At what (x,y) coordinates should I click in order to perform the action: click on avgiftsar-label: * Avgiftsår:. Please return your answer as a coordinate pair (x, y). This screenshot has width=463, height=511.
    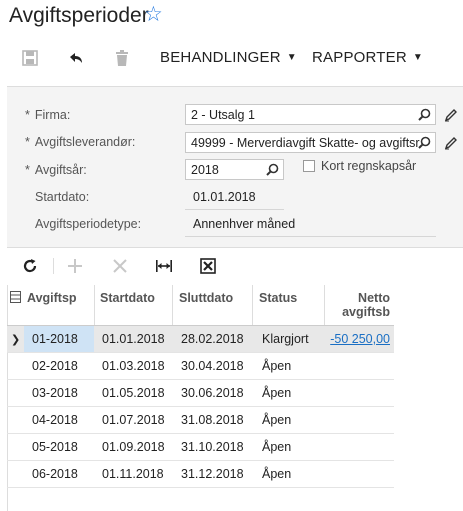
    Looking at the image, I should click on (56, 170).